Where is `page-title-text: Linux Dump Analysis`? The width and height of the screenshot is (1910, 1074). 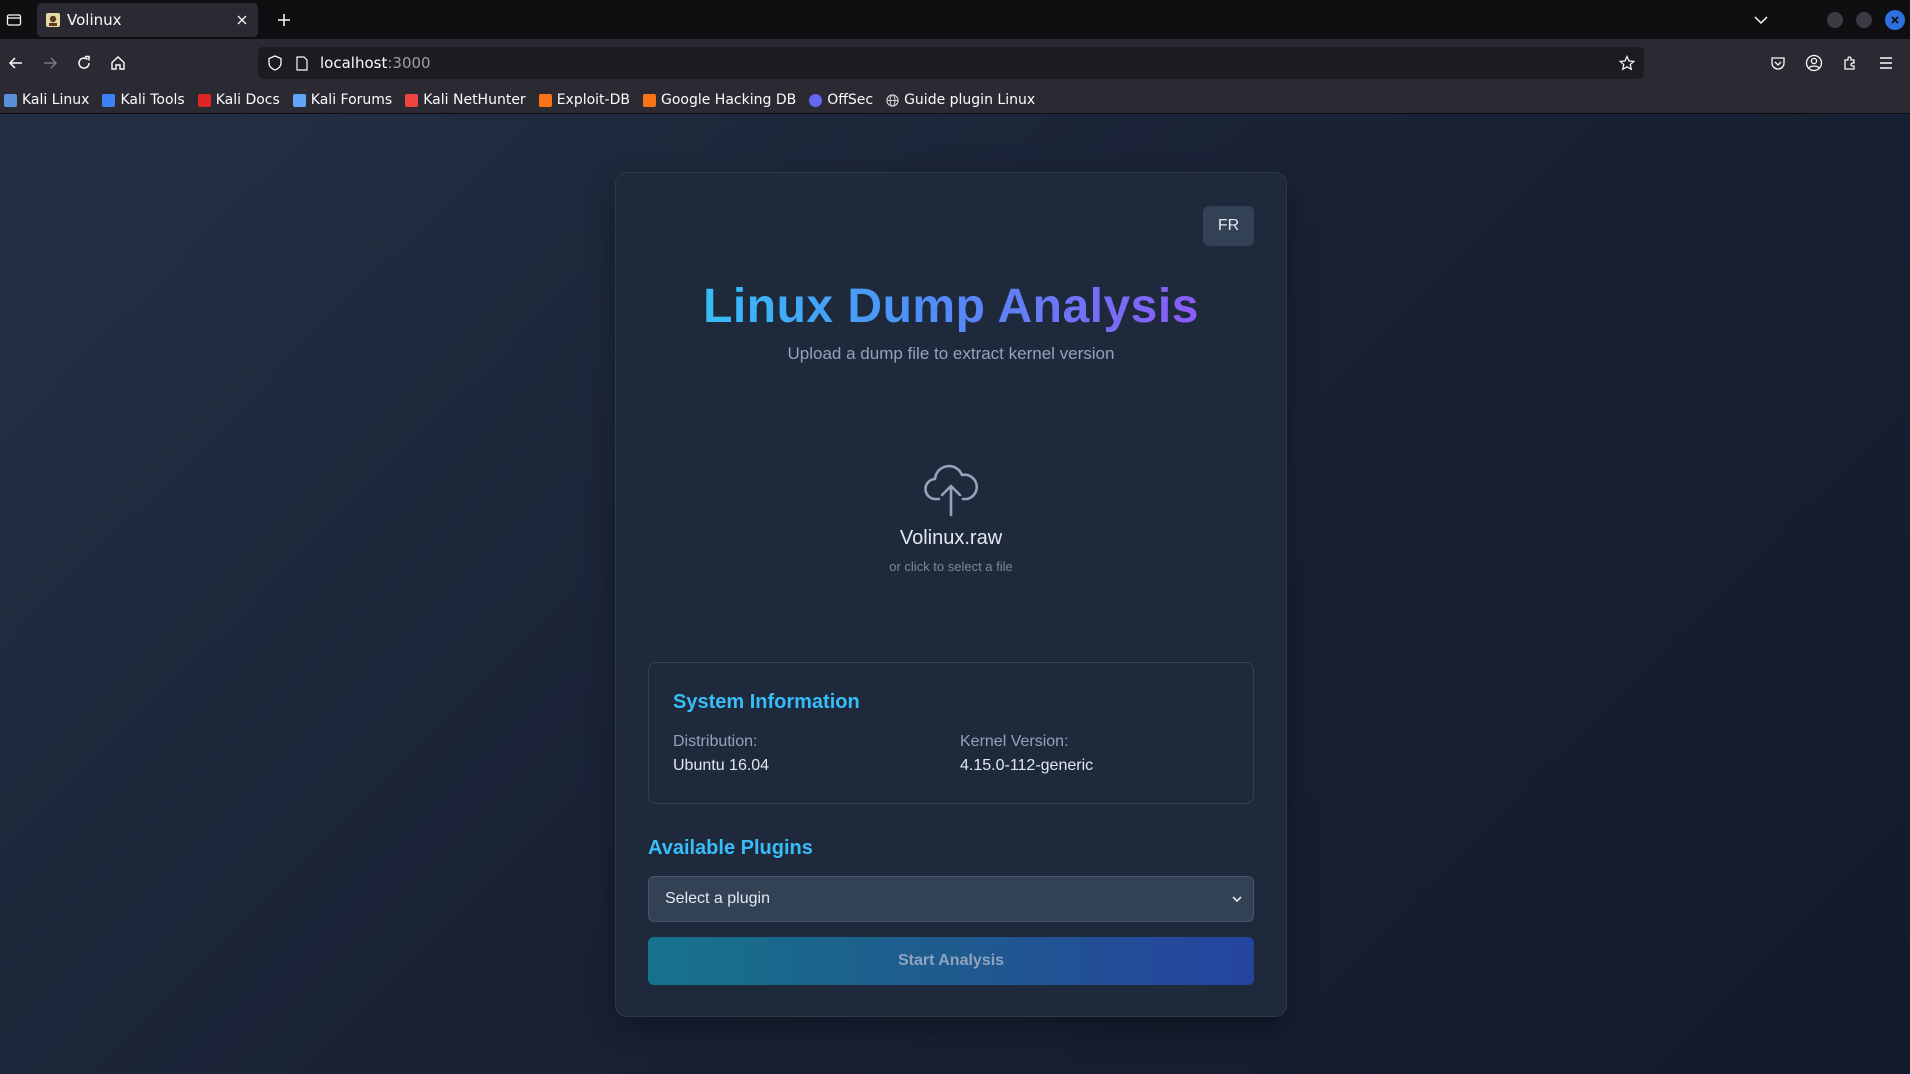 page-title-text: Linux Dump Analysis is located at coordinates (951, 306).